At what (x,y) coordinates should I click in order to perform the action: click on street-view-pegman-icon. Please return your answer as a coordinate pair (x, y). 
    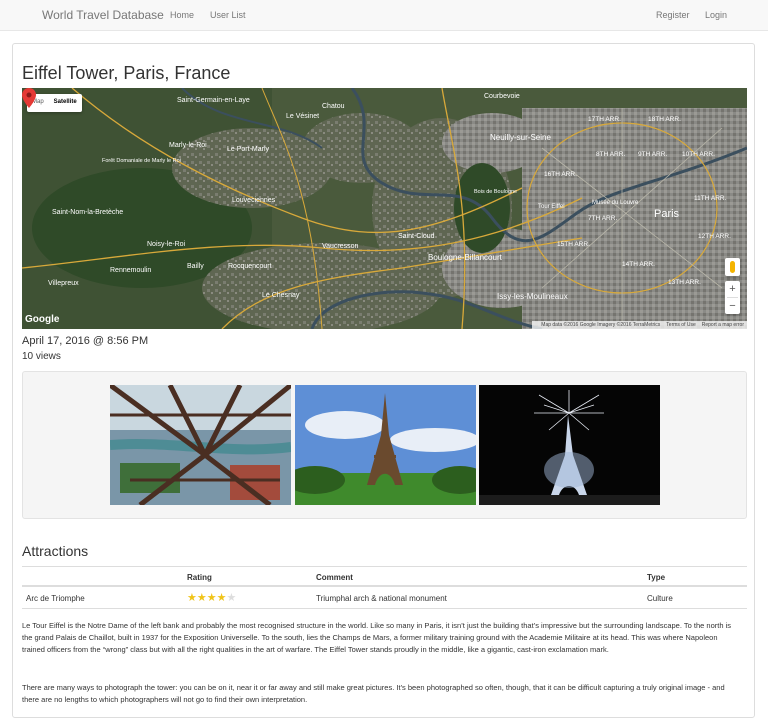
    Looking at the image, I should click on (732, 267).